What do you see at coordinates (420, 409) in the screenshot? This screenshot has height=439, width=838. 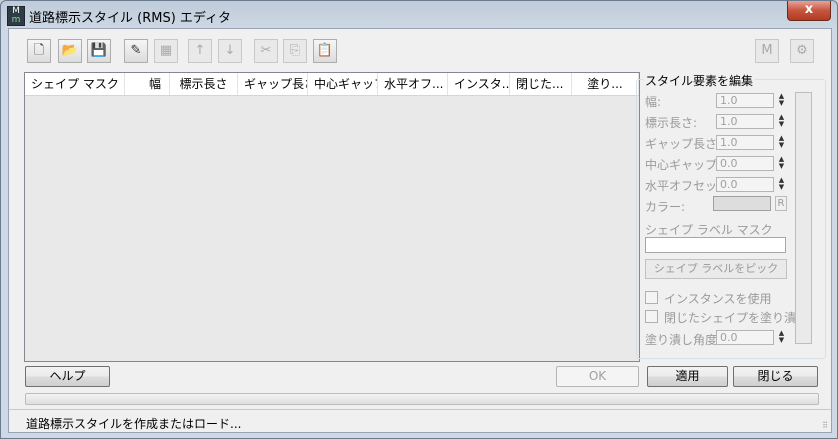 I see `status-divider` at bounding box center [420, 409].